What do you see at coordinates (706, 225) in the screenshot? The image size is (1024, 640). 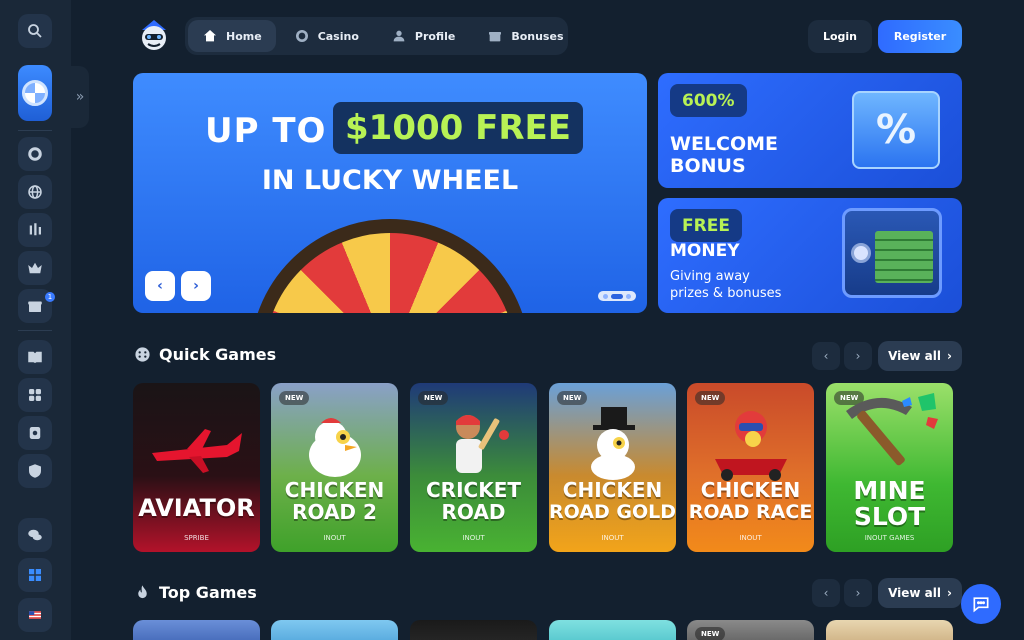 I see `promo-tag: FREE` at bounding box center [706, 225].